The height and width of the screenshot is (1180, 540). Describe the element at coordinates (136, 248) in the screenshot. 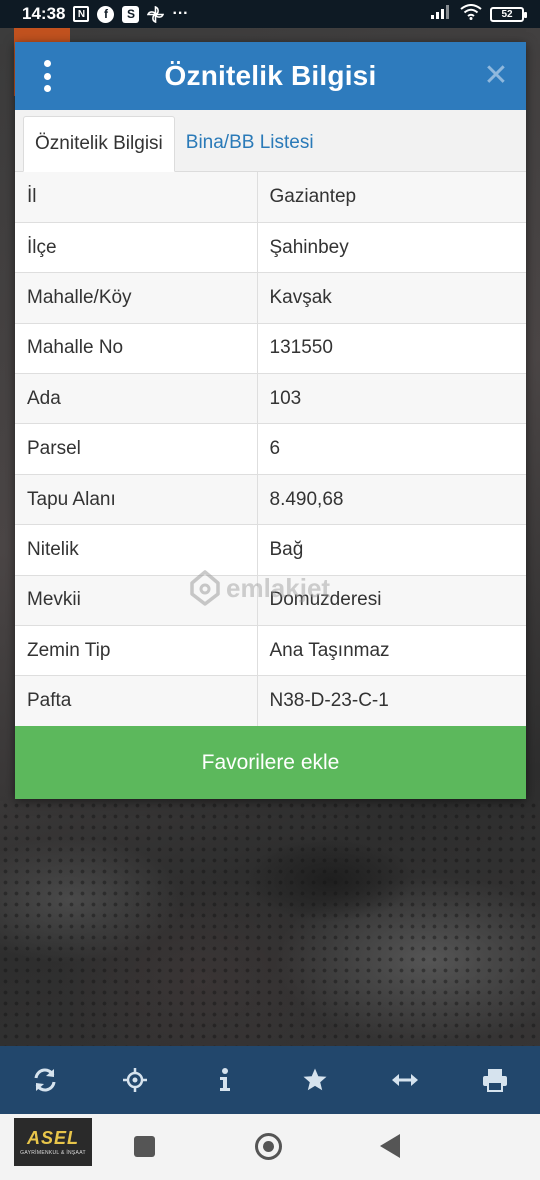

I see `row-key: İlçe` at that location.